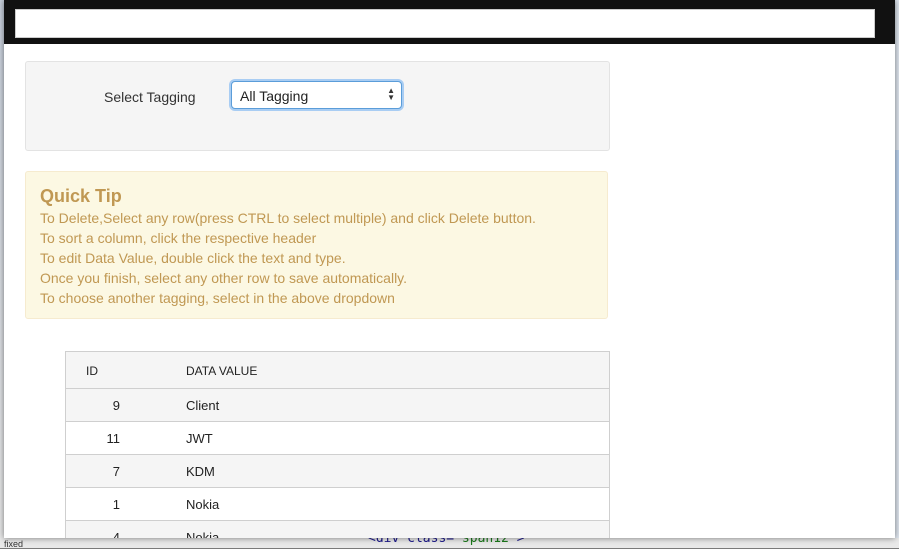 This screenshot has height=549, width=899. What do you see at coordinates (274, 96) in the screenshot?
I see `tagging-select-value: All Tagging` at bounding box center [274, 96].